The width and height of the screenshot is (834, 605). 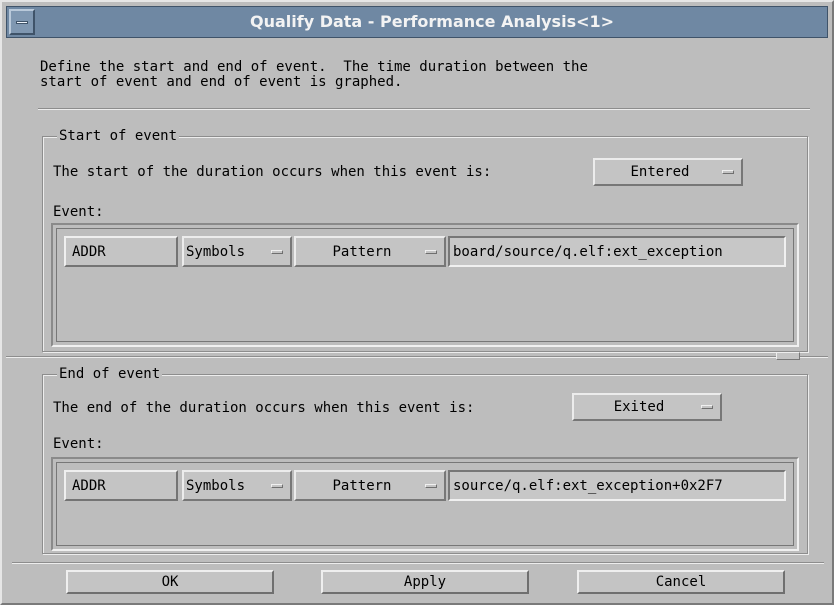 What do you see at coordinates (78, 212) in the screenshot?
I see `start-event-label: Event:` at bounding box center [78, 212].